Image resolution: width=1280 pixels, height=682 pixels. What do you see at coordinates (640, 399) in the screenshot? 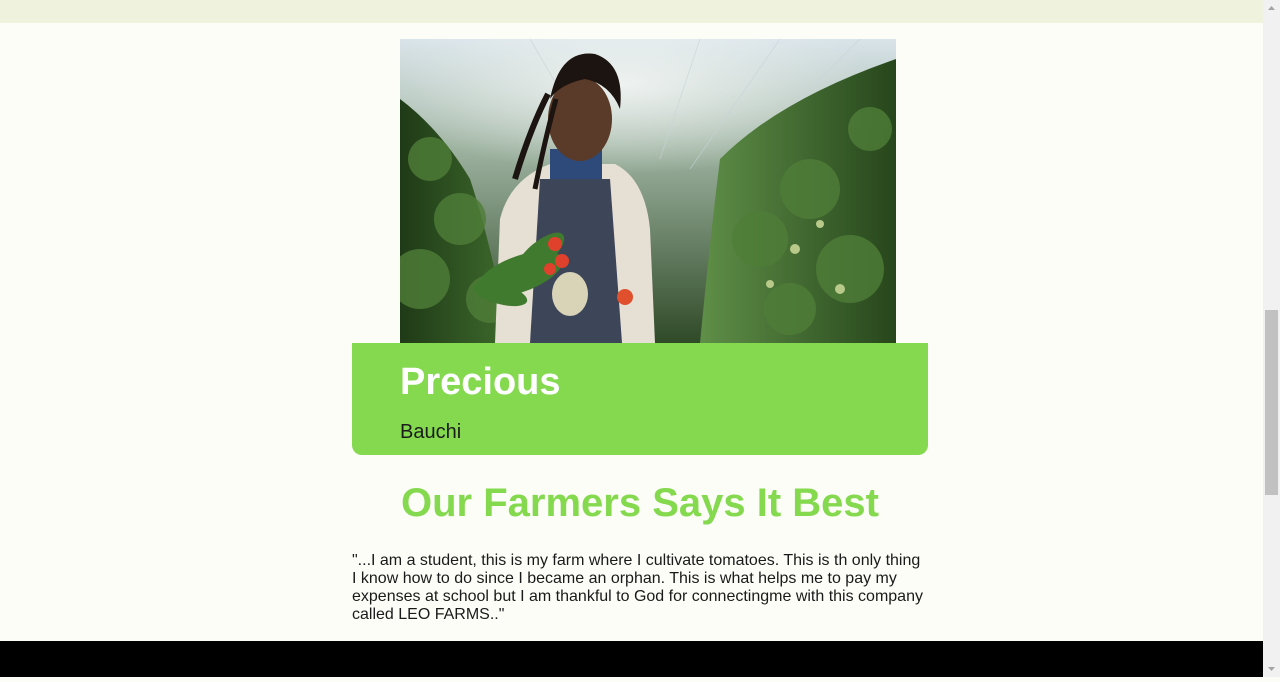
I see `testimonial-card: Precious Bauchi` at bounding box center [640, 399].